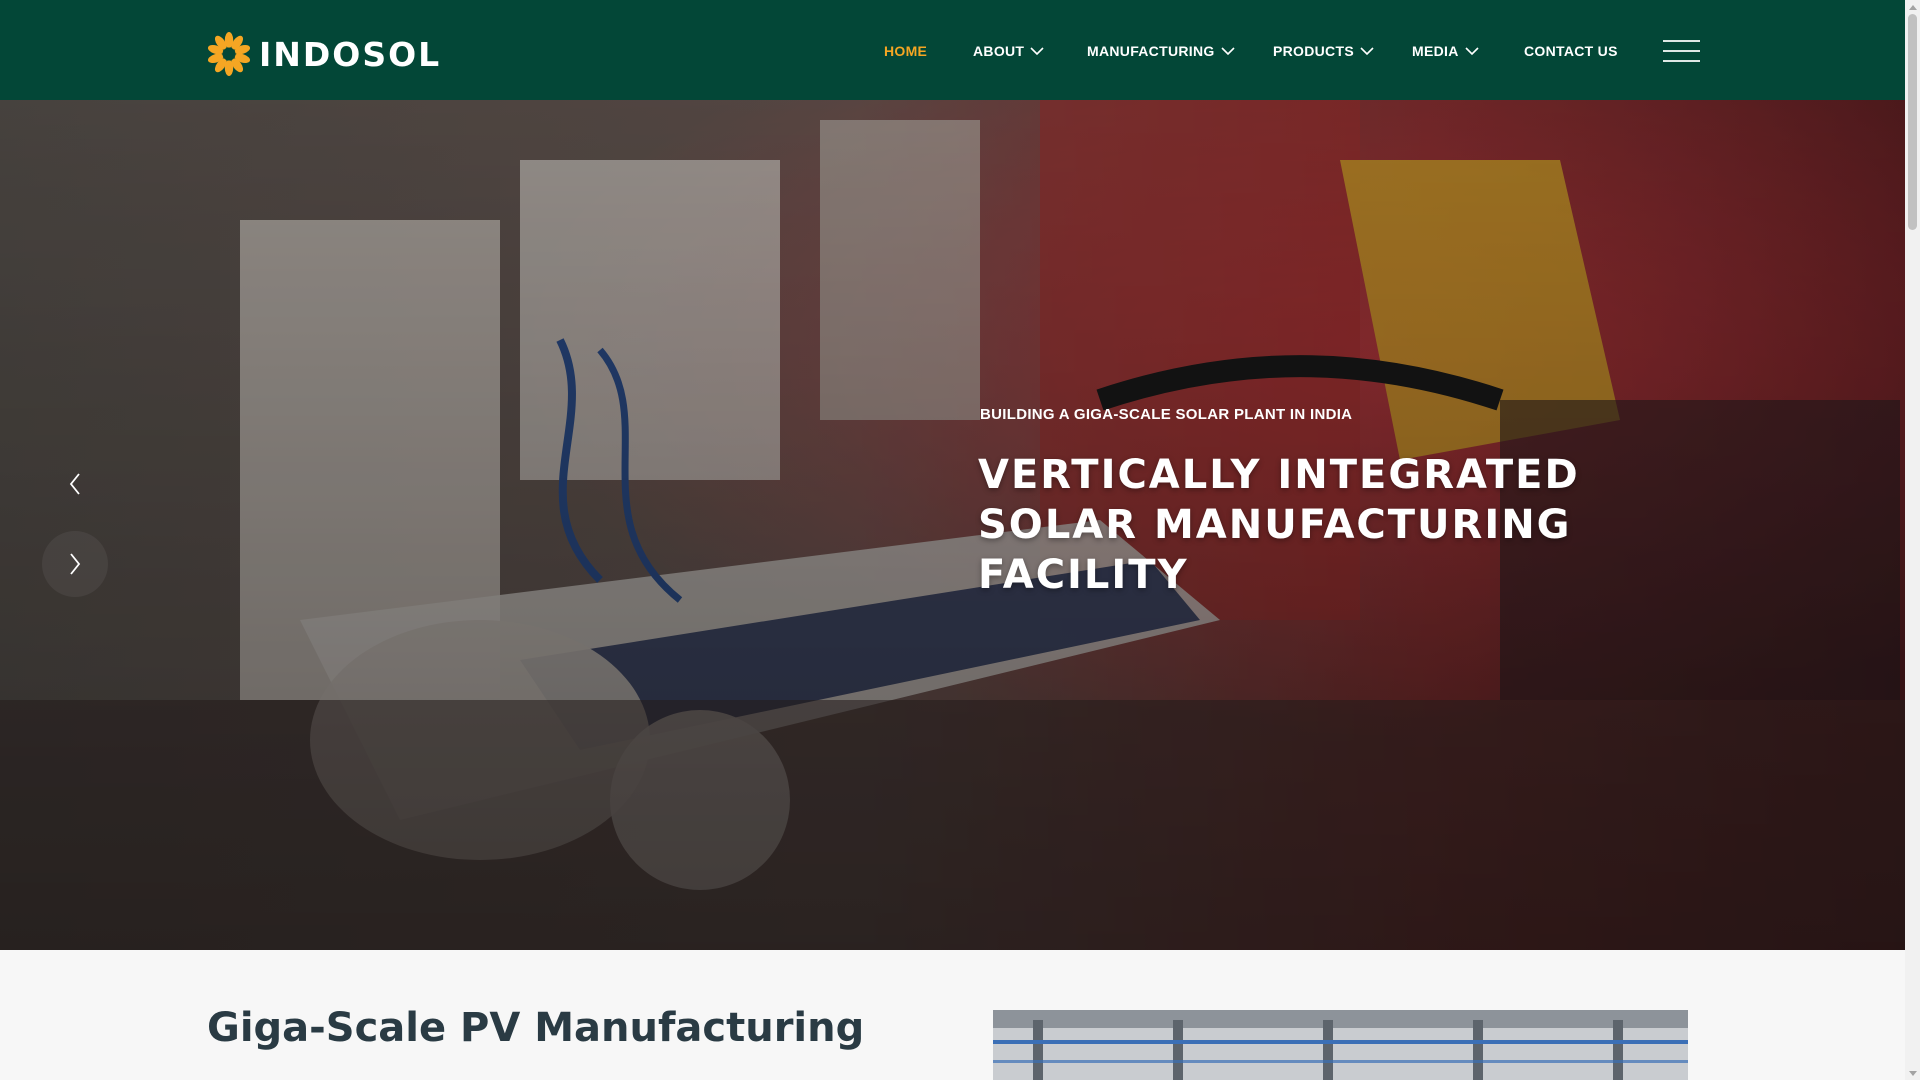 The height and width of the screenshot is (1080, 1920). I want to click on nav-about: ABOUT, so click(1008, 51).